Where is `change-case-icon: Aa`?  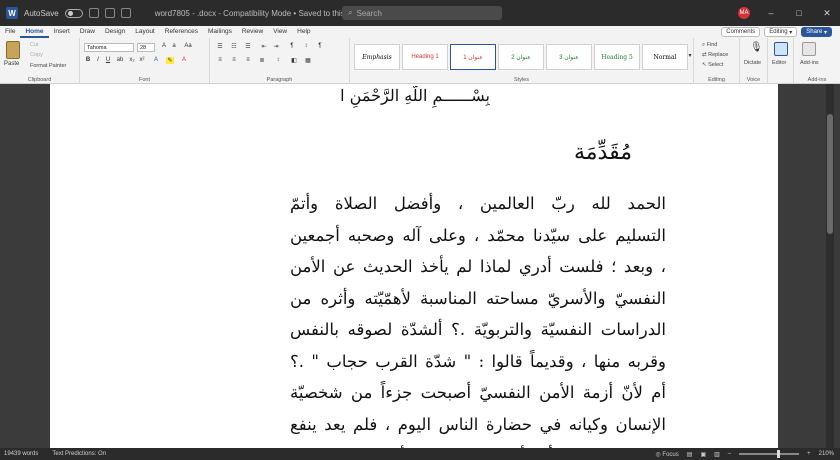
change-case-icon: Aa is located at coordinates (188, 46).